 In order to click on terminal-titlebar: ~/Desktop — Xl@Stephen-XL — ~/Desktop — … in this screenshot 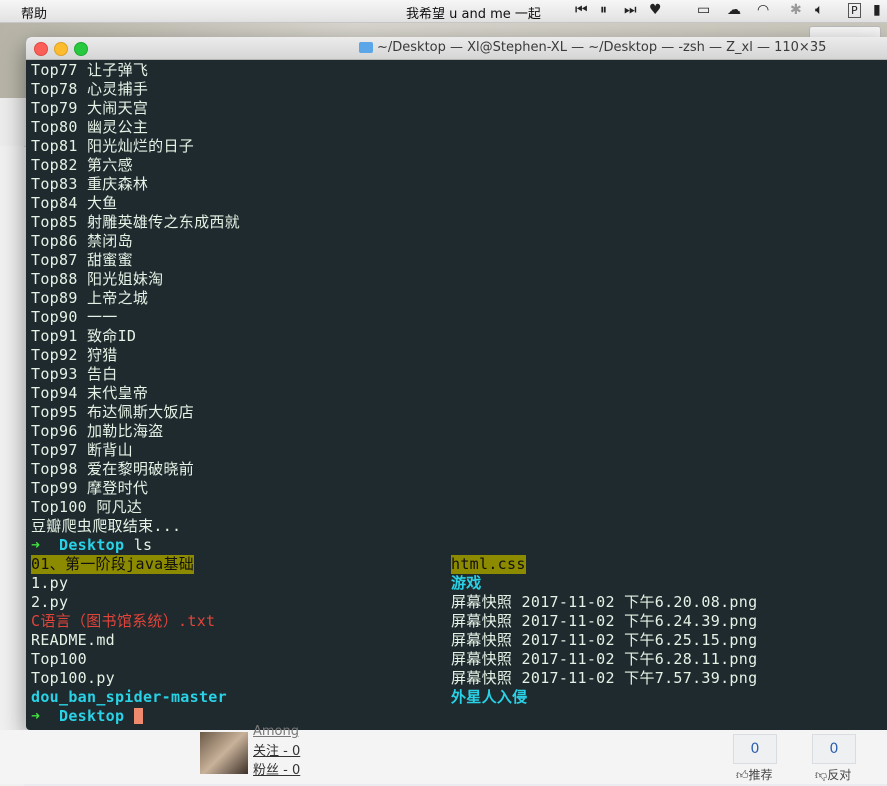, I will do `click(456, 48)`.